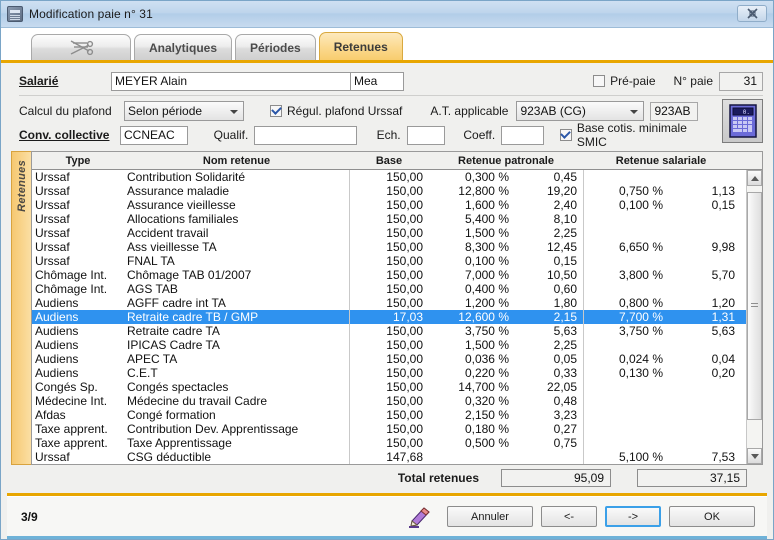 The height and width of the screenshot is (540, 774). I want to click on table-row: Afdas Congé formation 150,00 2,150 % 3,23, so click(389, 415).